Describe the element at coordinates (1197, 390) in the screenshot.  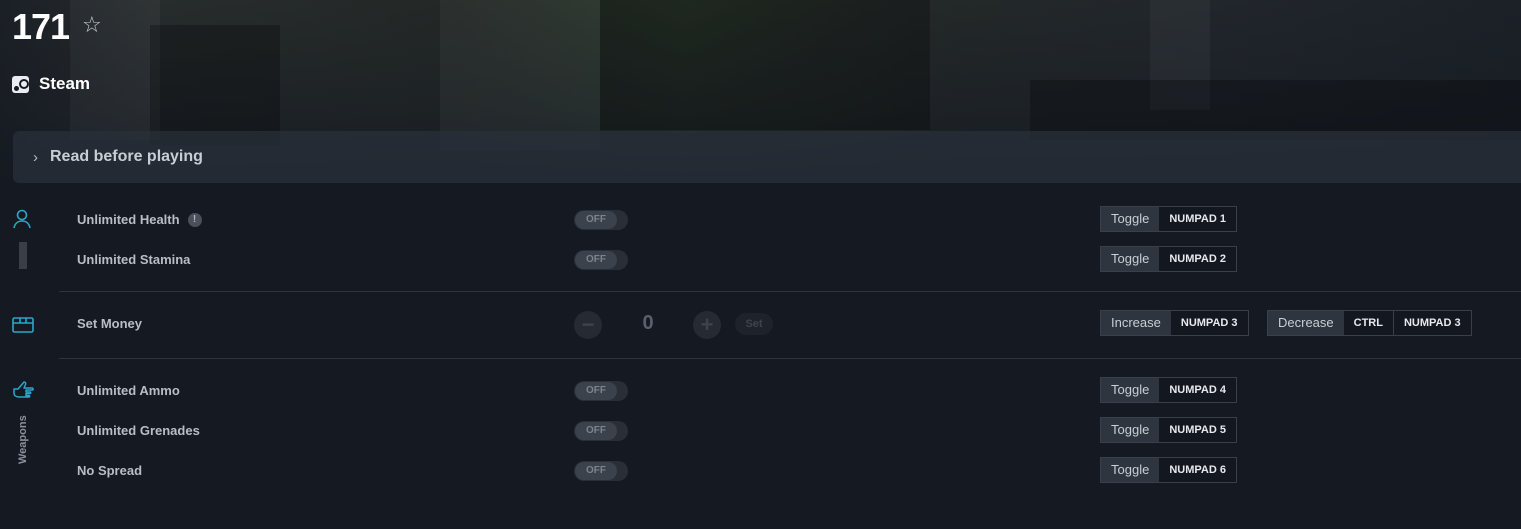
I see `hotkey-key: NUMPAD 4` at that location.